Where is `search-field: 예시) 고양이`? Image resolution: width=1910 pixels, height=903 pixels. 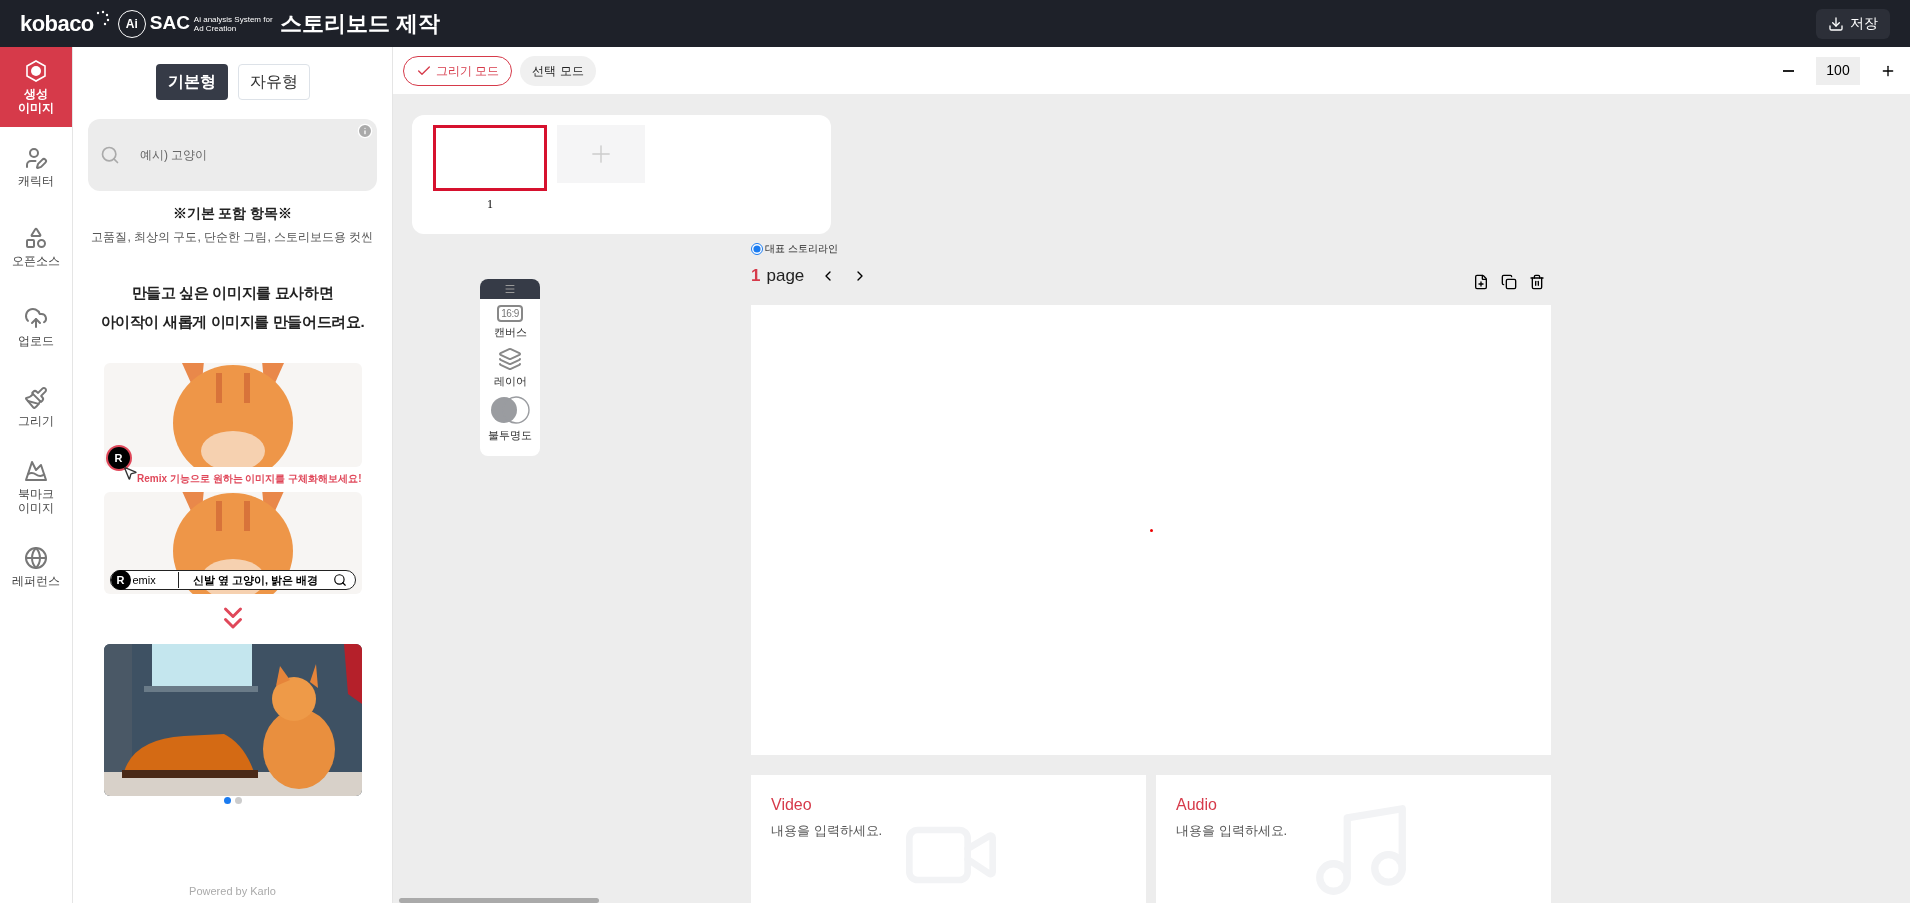
search-field: 예시) 고양이 is located at coordinates (252, 155).